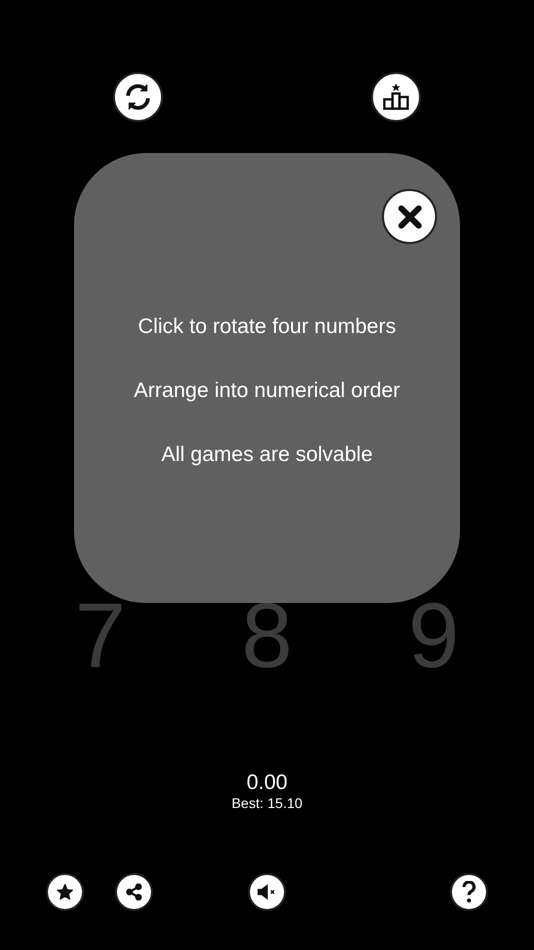 The height and width of the screenshot is (950, 534). What do you see at coordinates (267, 892) in the screenshot?
I see `sound-button` at bounding box center [267, 892].